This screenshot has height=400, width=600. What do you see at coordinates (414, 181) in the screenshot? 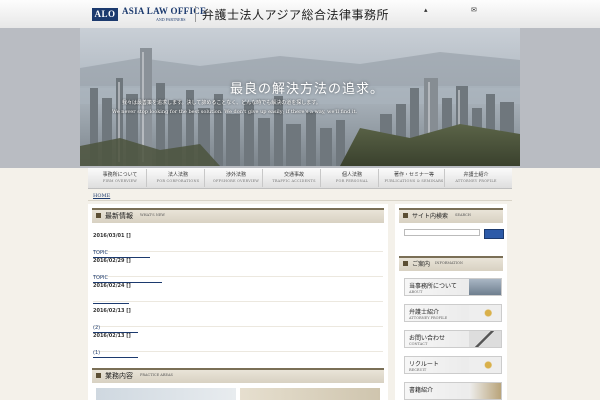
I see `nav-label-en: PUBLICATIONS & SEMINARS` at bounding box center [414, 181].